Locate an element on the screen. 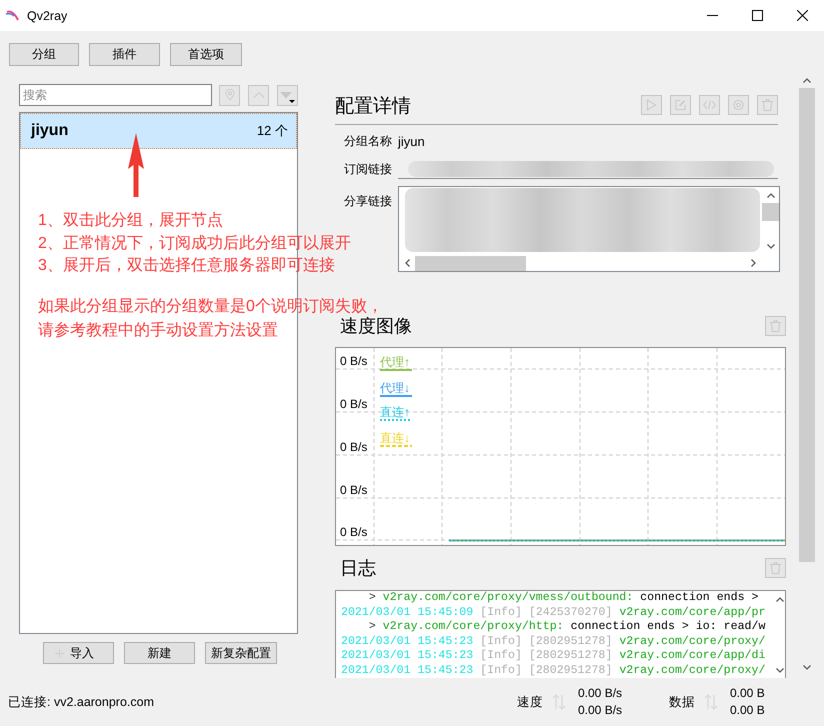 Image resolution: width=824 pixels, height=726 pixels. dropdown-button is located at coordinates (287, 95).